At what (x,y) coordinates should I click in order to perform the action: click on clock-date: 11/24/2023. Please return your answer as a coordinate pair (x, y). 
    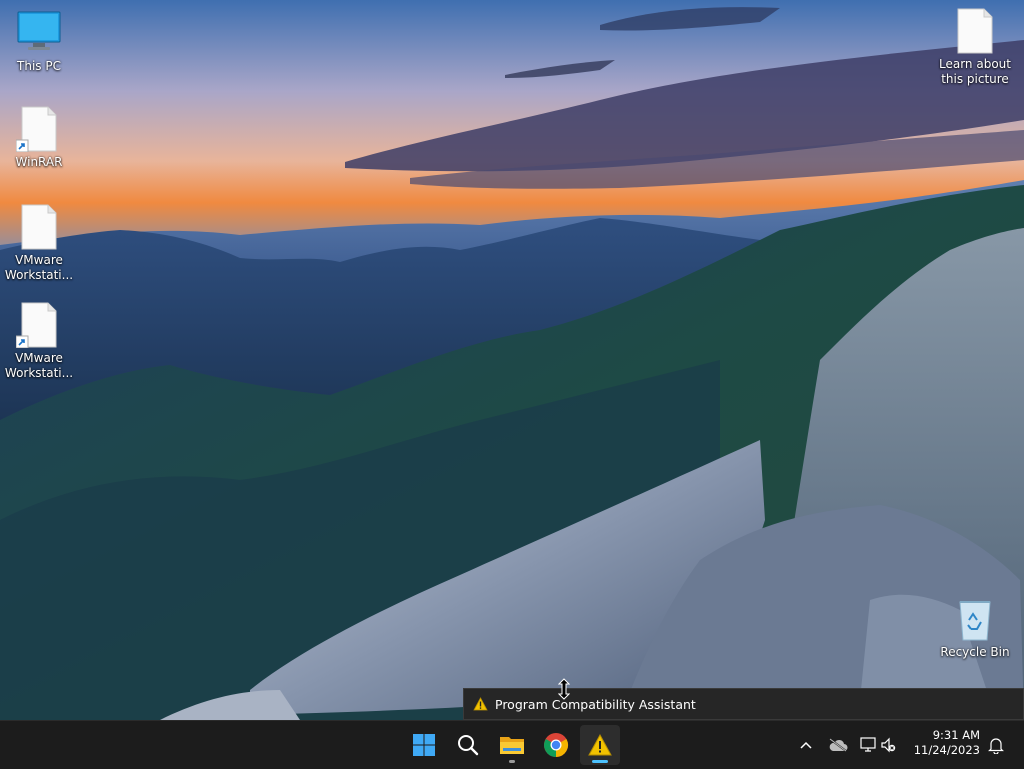
    Looking at the image, I should click on (946, 750).